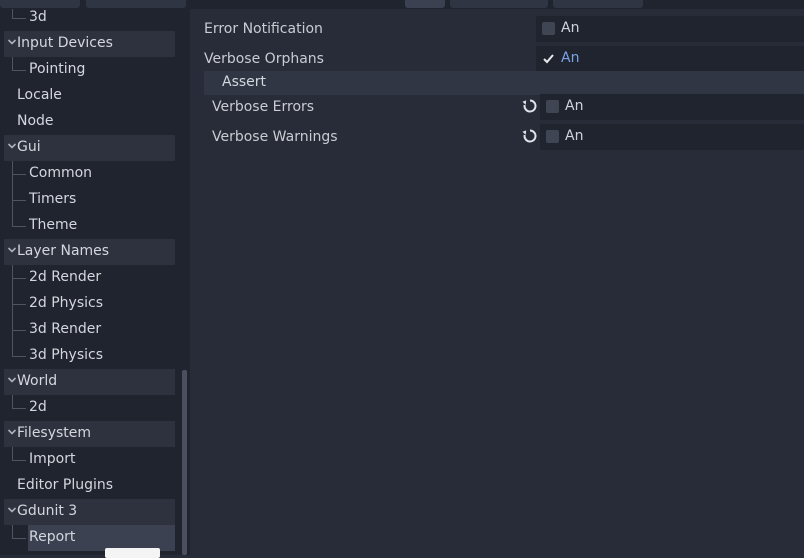 This screenshot has height=558, width=804. What do you see at coordinates (66, 355) in the screenshot?
I see `tree-item-label: 3d Physics` at bounding box center [66, 355].